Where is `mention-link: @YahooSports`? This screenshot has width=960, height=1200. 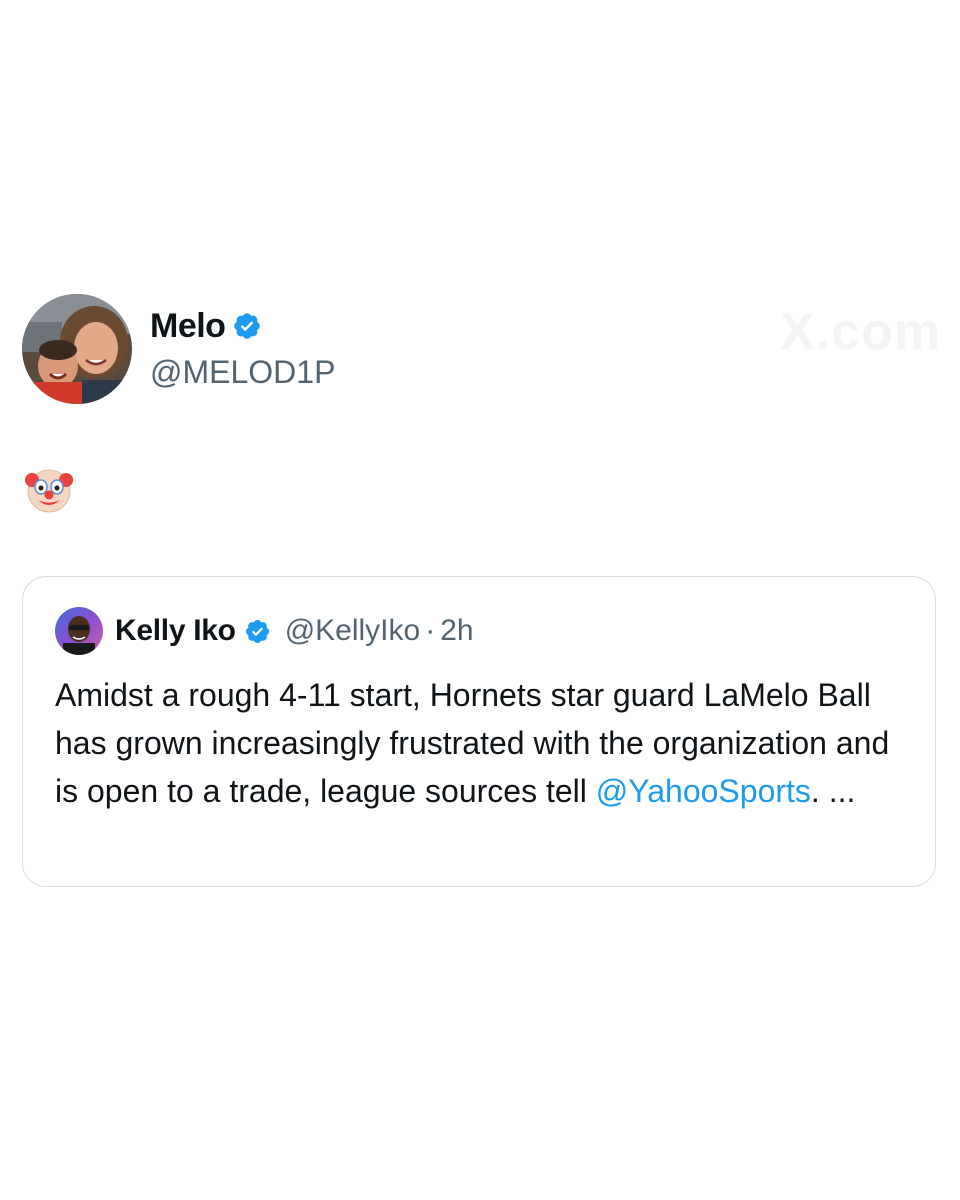 mention-link: @YahooSports is located at coordinates (703, 791).